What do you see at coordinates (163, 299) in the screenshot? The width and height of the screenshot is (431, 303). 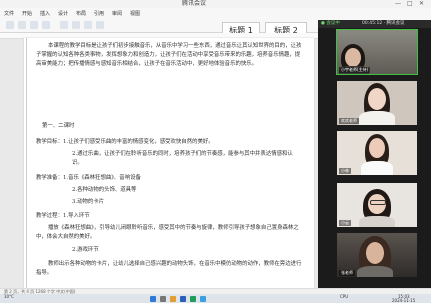 I see `search-icon` at bounding box center [163, 299].